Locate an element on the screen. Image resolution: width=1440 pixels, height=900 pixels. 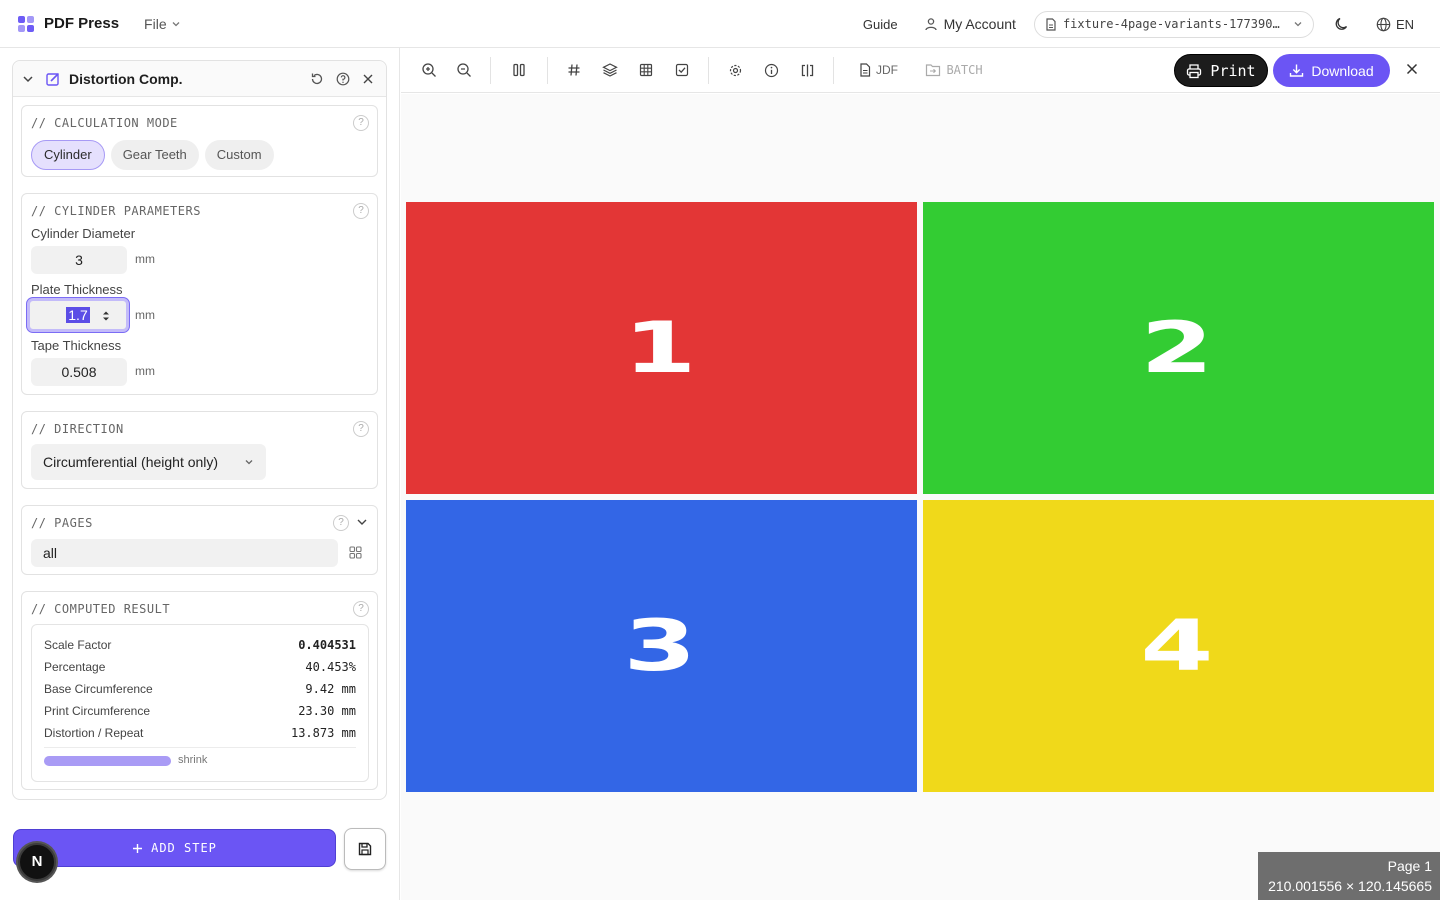
plate-thickness-label: Plate Thickness is located at coordinates (77, 289).